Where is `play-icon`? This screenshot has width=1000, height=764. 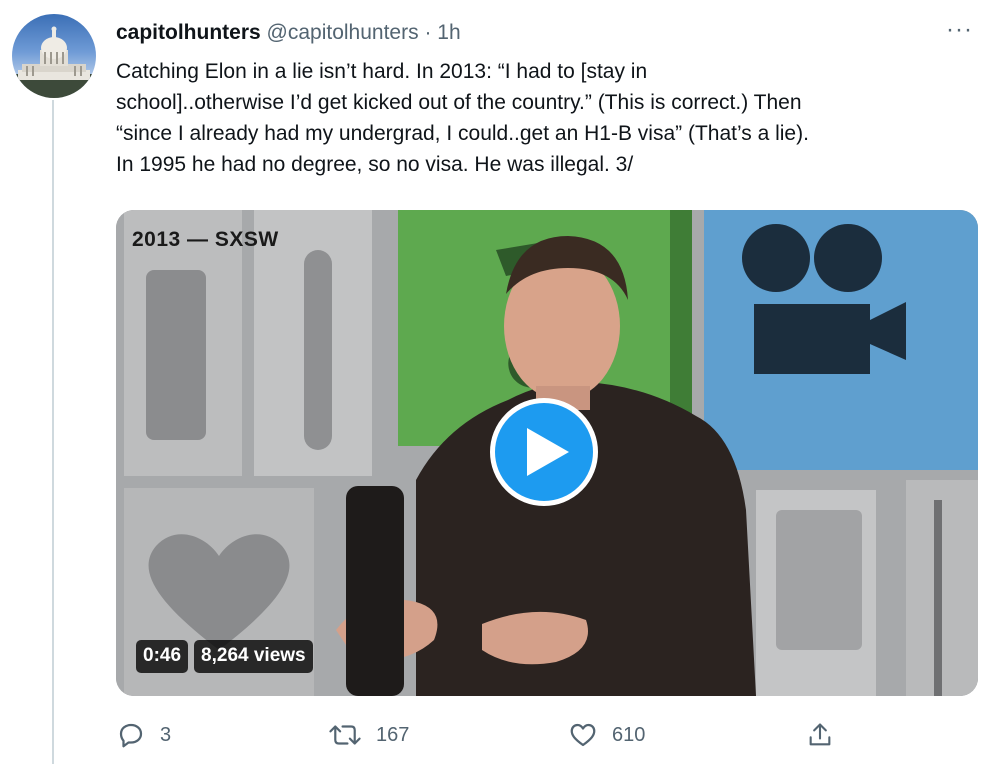 play-icon is located at coordinates (548, 452).